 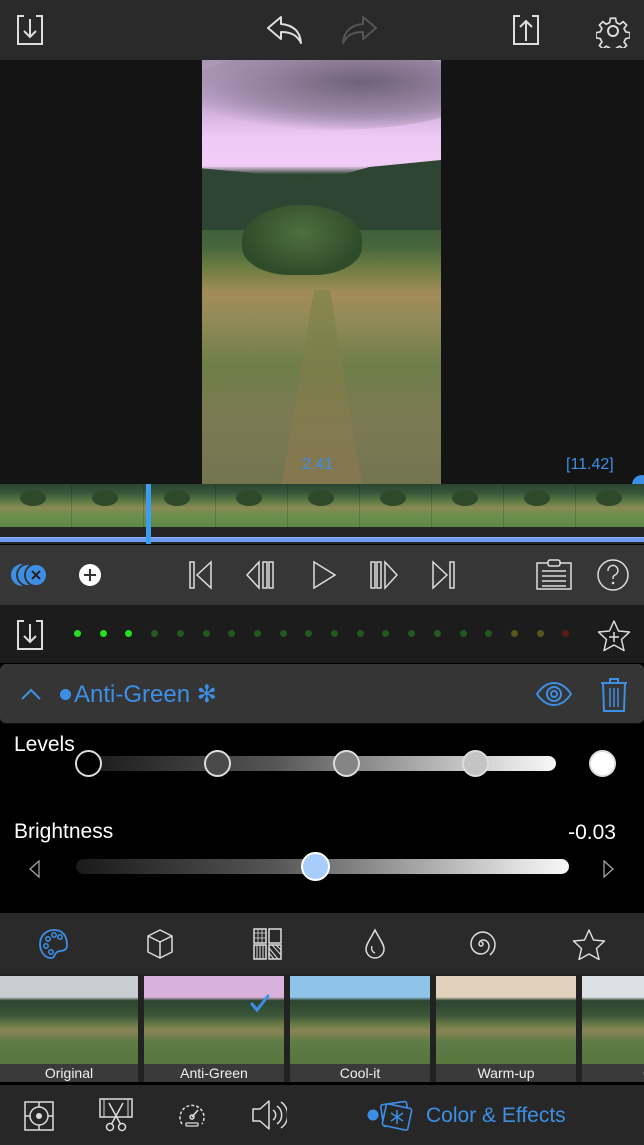 What do you see at coordinates (64, 831) in the screenshot?
I see `brightness-label: Brightness` at bounding box center [64, 831].